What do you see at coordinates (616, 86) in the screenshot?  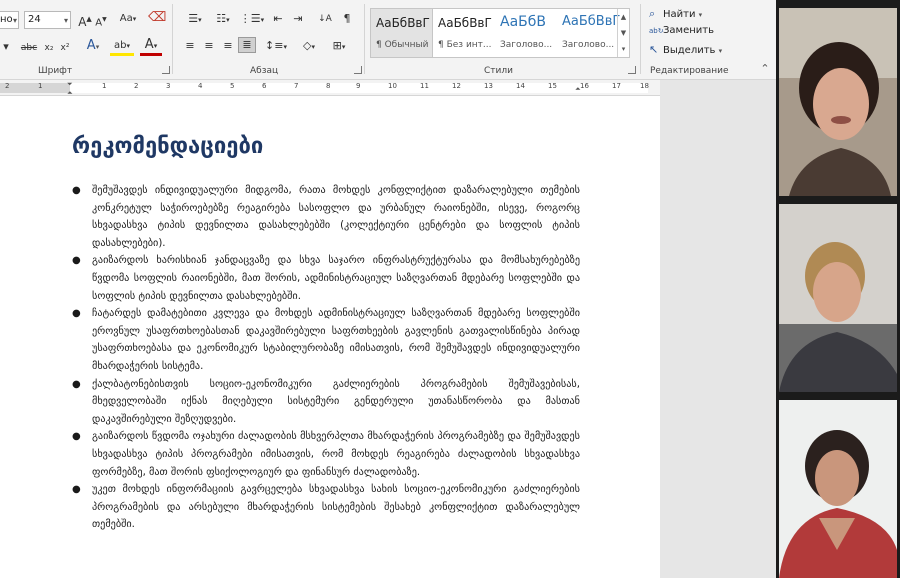 I see `ruler-number: 17` at bounding box center [616, 86].